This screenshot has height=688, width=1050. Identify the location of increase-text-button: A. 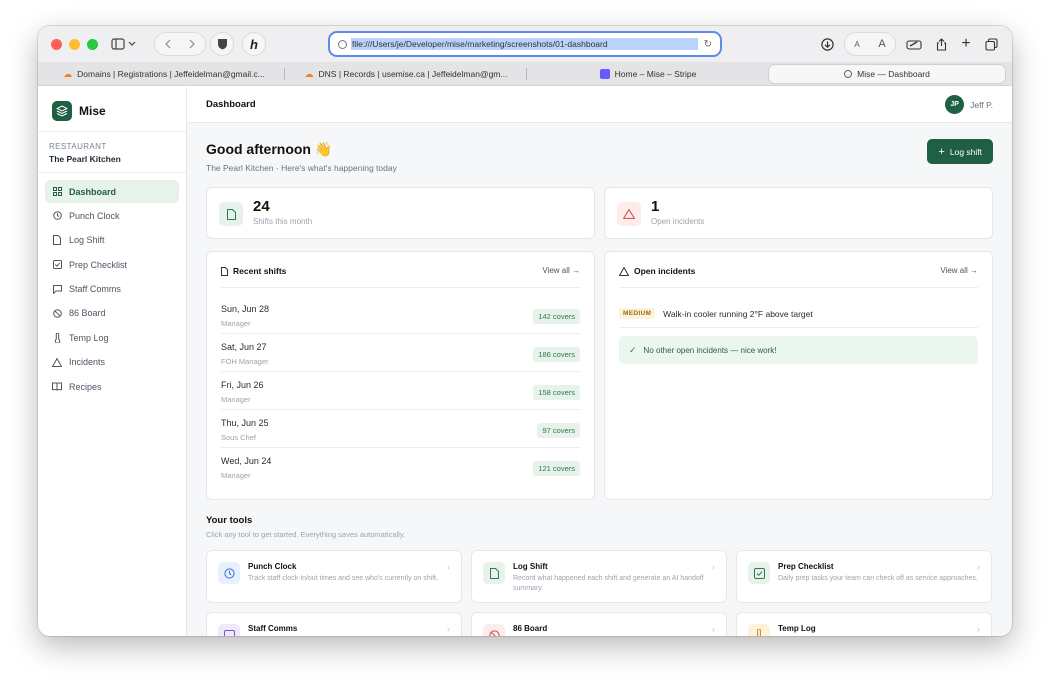
(881, 44).